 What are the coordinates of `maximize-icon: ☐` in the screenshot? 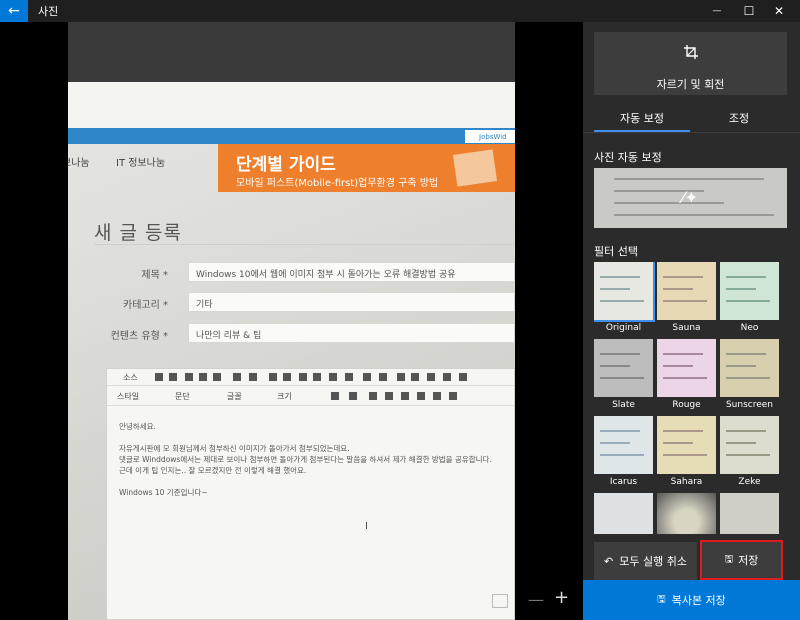 It's located at (749, 11).